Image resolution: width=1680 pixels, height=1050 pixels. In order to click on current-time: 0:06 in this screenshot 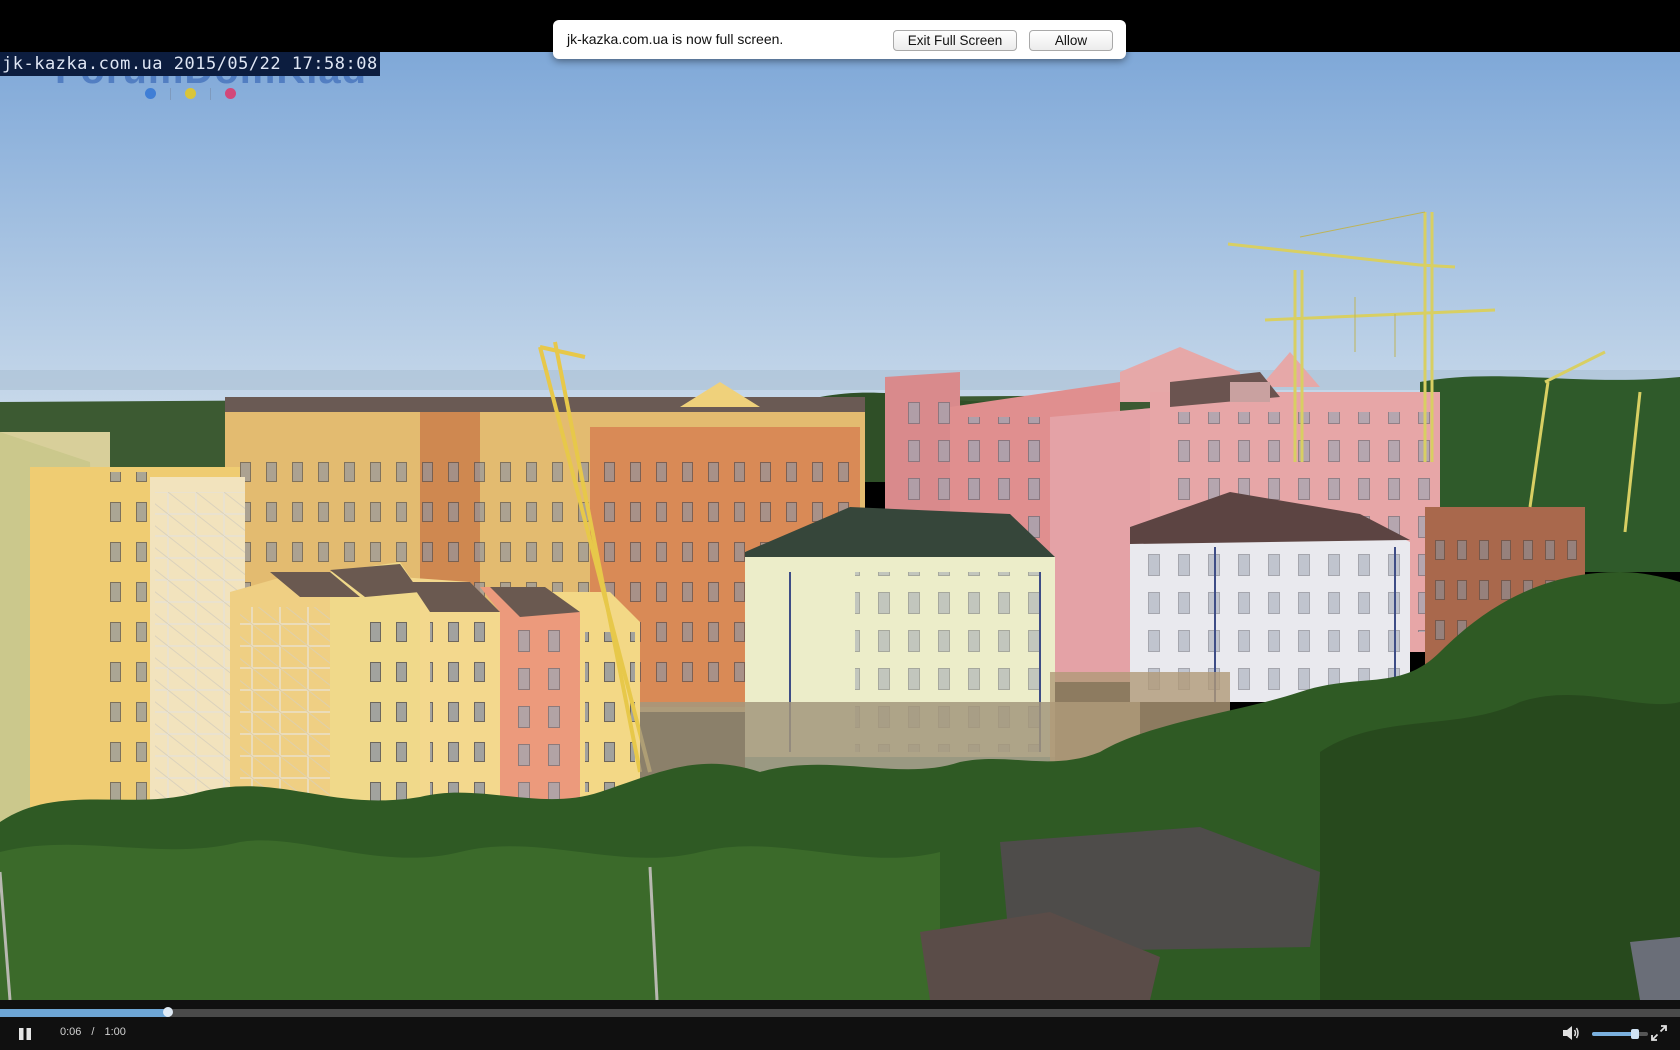, I will do `click(71, 1032)`.